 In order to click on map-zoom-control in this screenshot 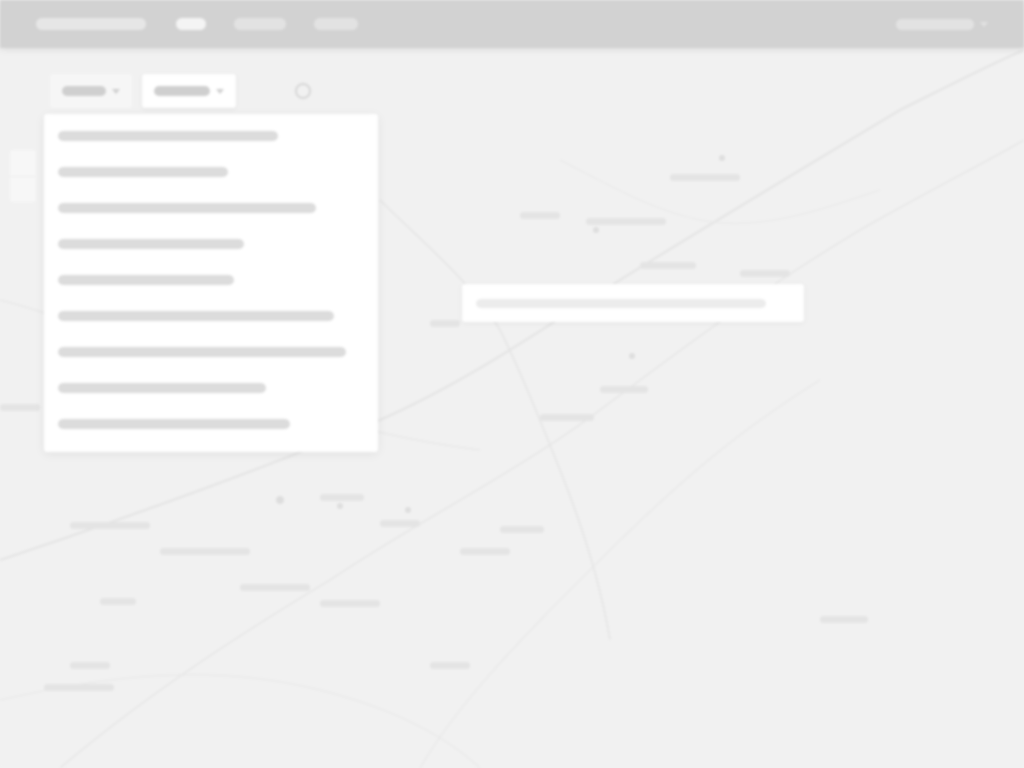, I will do `click(23, 176)`.